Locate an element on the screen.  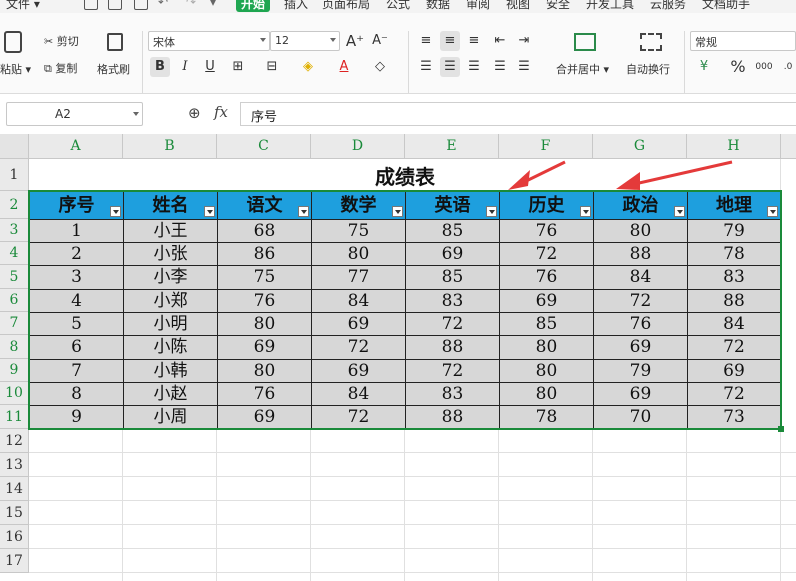
fill-handle is located at coordinates (781, 429).